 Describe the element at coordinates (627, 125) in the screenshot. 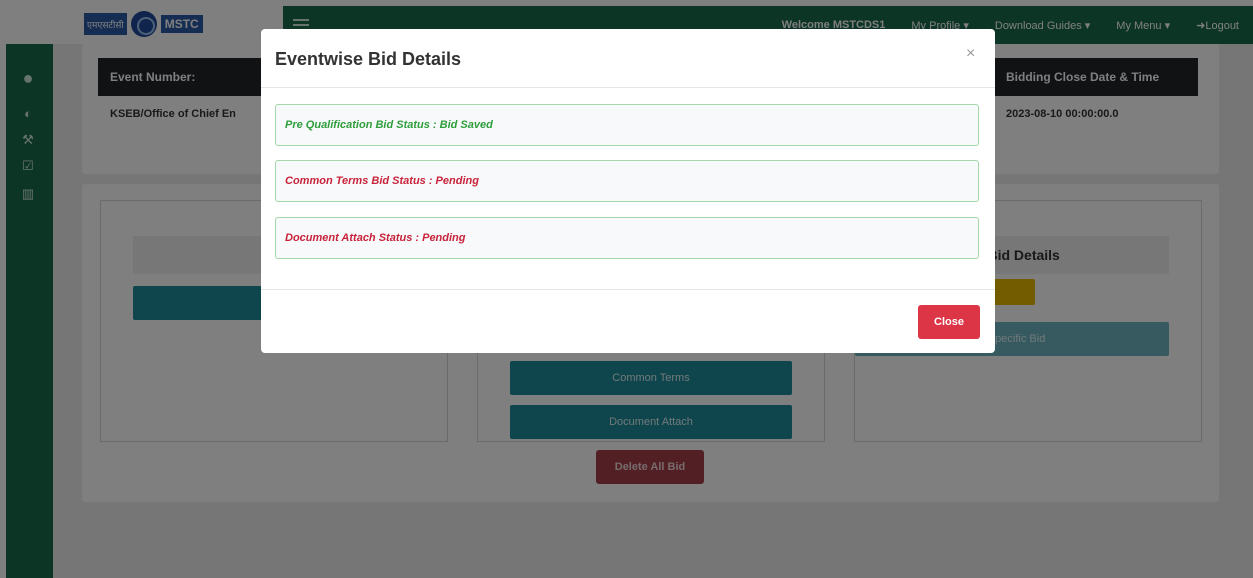

I see `prequalification-status: Pre Qualification Bid Status : Bid Saved` at that location.